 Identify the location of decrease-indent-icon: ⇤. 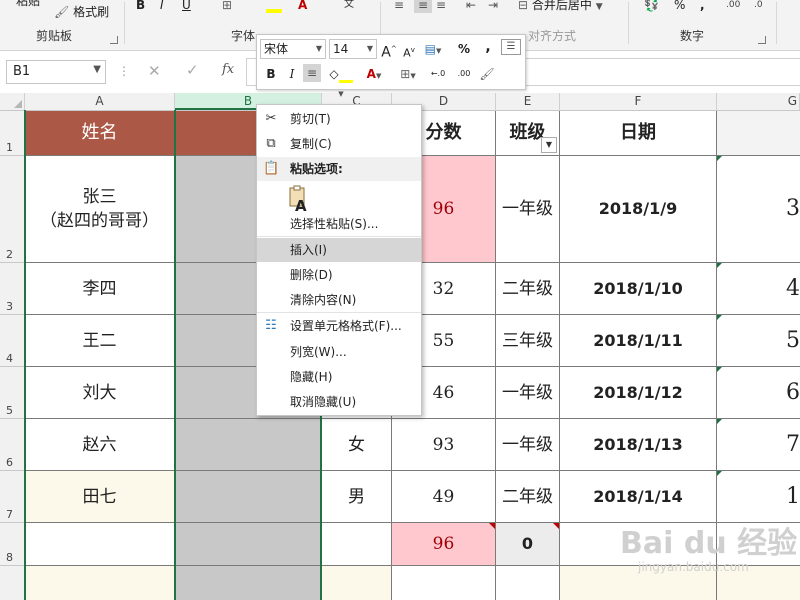
(471, 6).